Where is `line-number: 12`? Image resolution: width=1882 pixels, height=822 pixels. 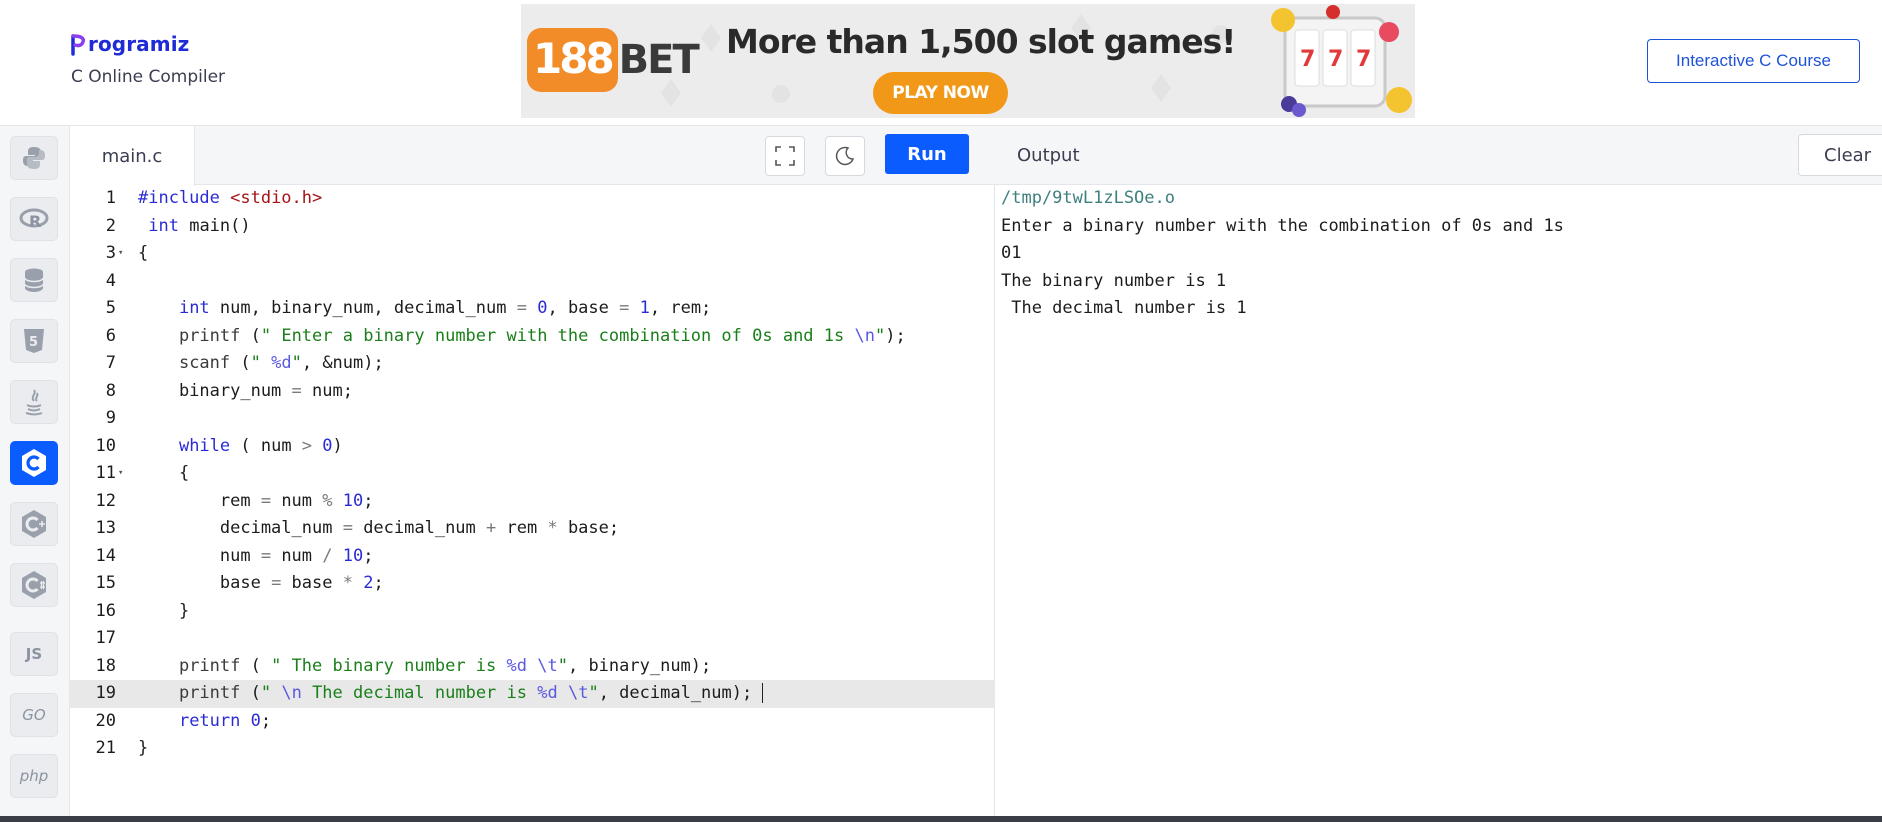
line-number: 12 is located at coordinates (105, 500).